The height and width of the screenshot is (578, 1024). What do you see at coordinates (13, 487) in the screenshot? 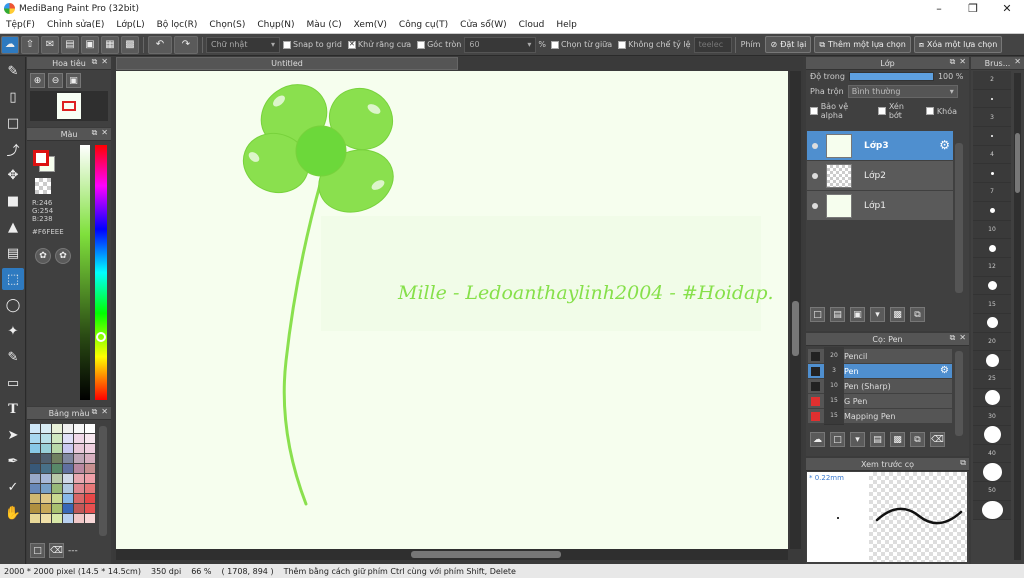
I see `eyedropper-tool-icon: ✓` at bounding box center [13, 487].